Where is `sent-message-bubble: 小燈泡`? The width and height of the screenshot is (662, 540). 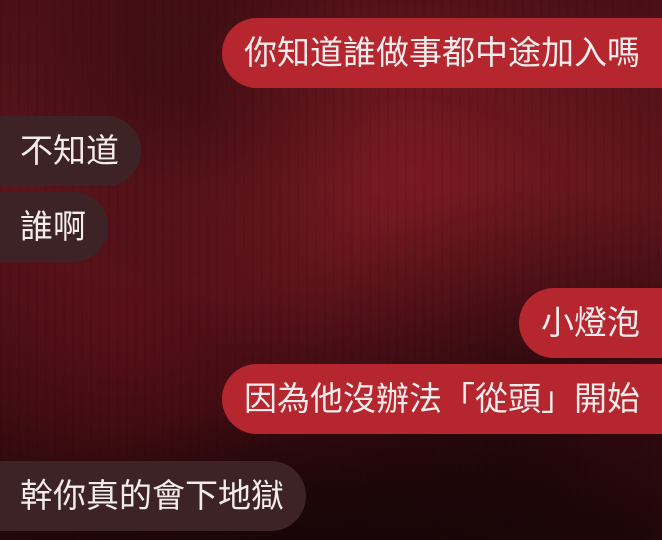
sent-message-bubble: 小燈泡 is located at coordinates (590, 323).